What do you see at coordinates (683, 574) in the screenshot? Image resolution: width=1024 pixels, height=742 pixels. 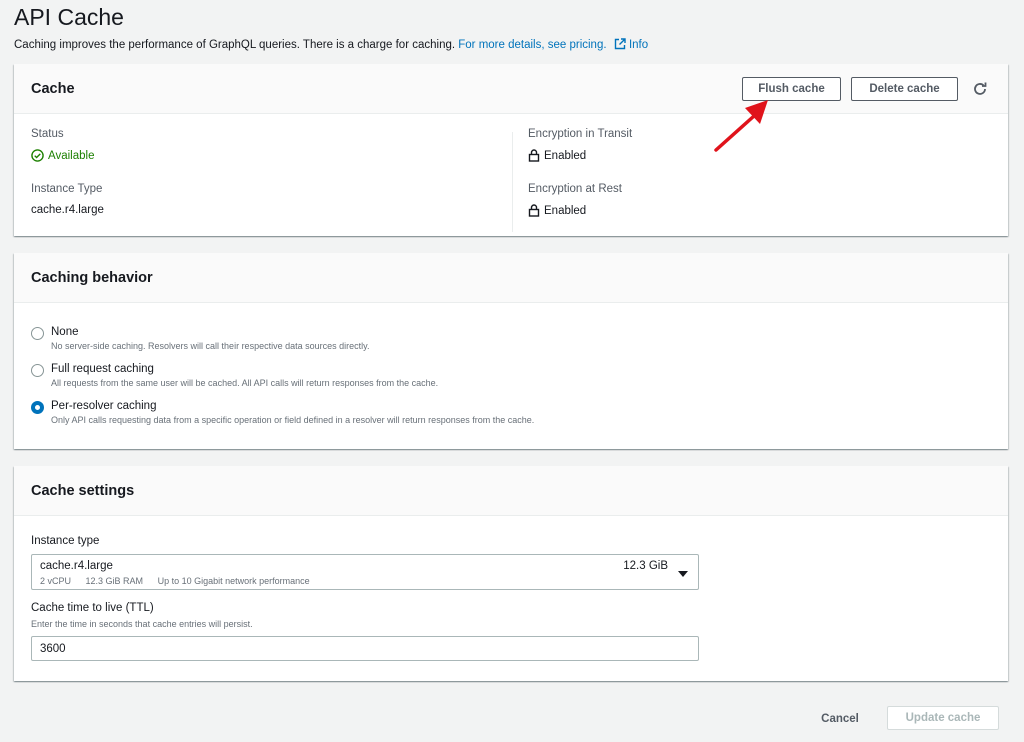 I see `caret-down-icon` at bounding box center [683, 574].